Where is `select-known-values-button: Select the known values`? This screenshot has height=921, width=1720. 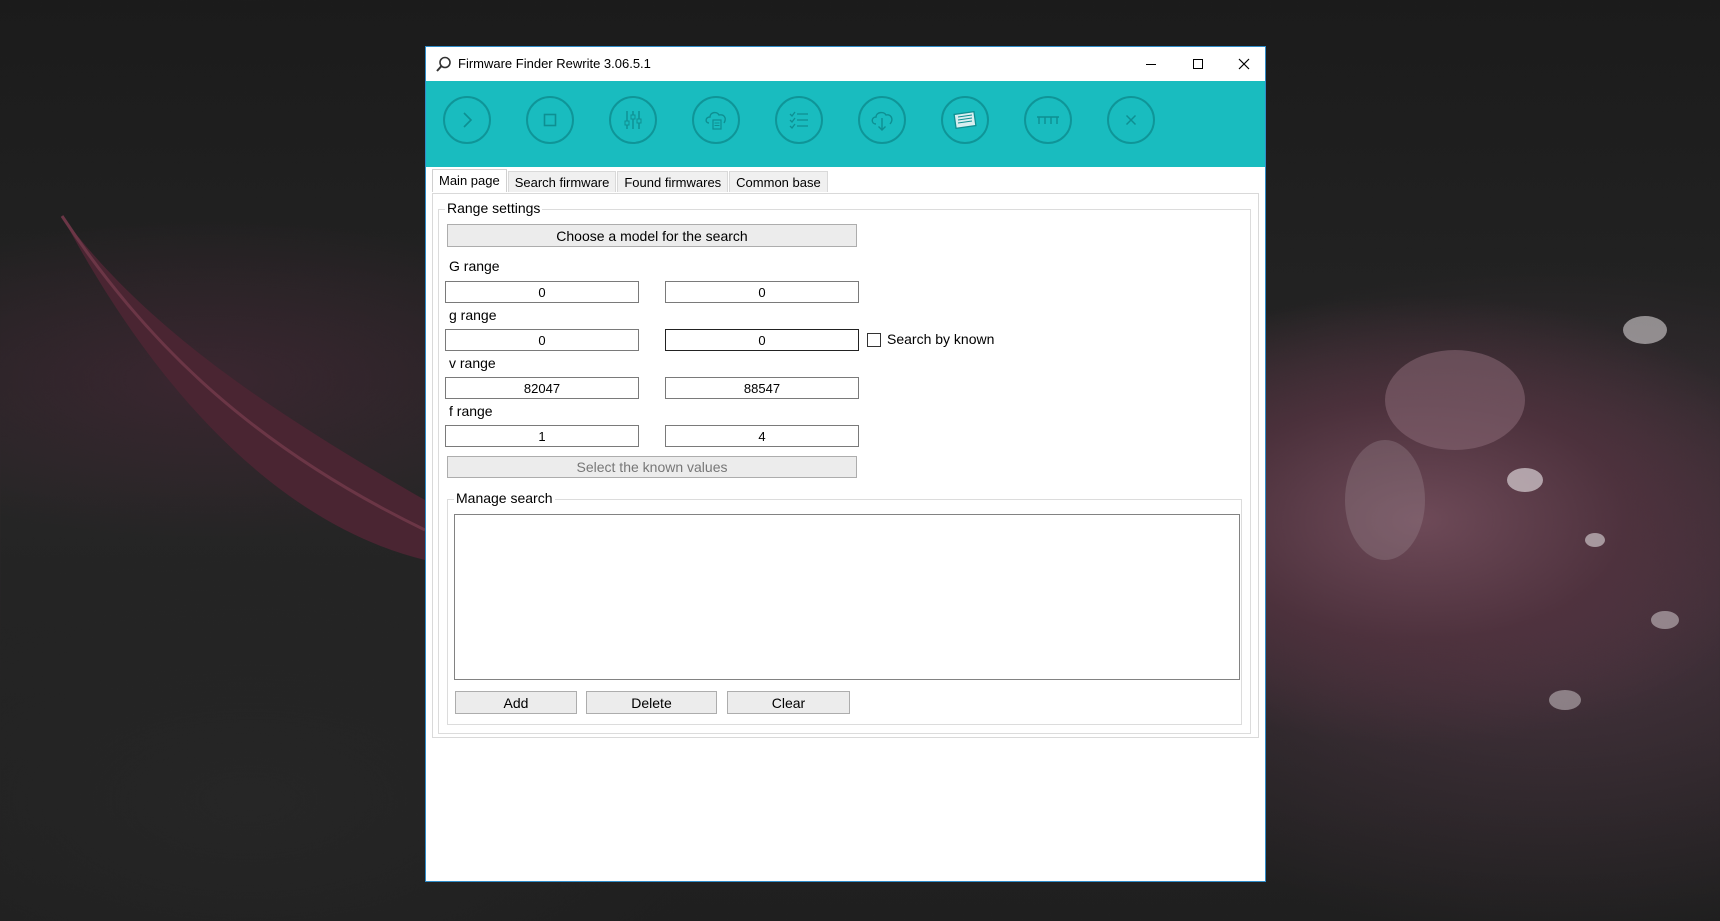
select-known-values-button: Select the known values is located at coordinates (652, 467).